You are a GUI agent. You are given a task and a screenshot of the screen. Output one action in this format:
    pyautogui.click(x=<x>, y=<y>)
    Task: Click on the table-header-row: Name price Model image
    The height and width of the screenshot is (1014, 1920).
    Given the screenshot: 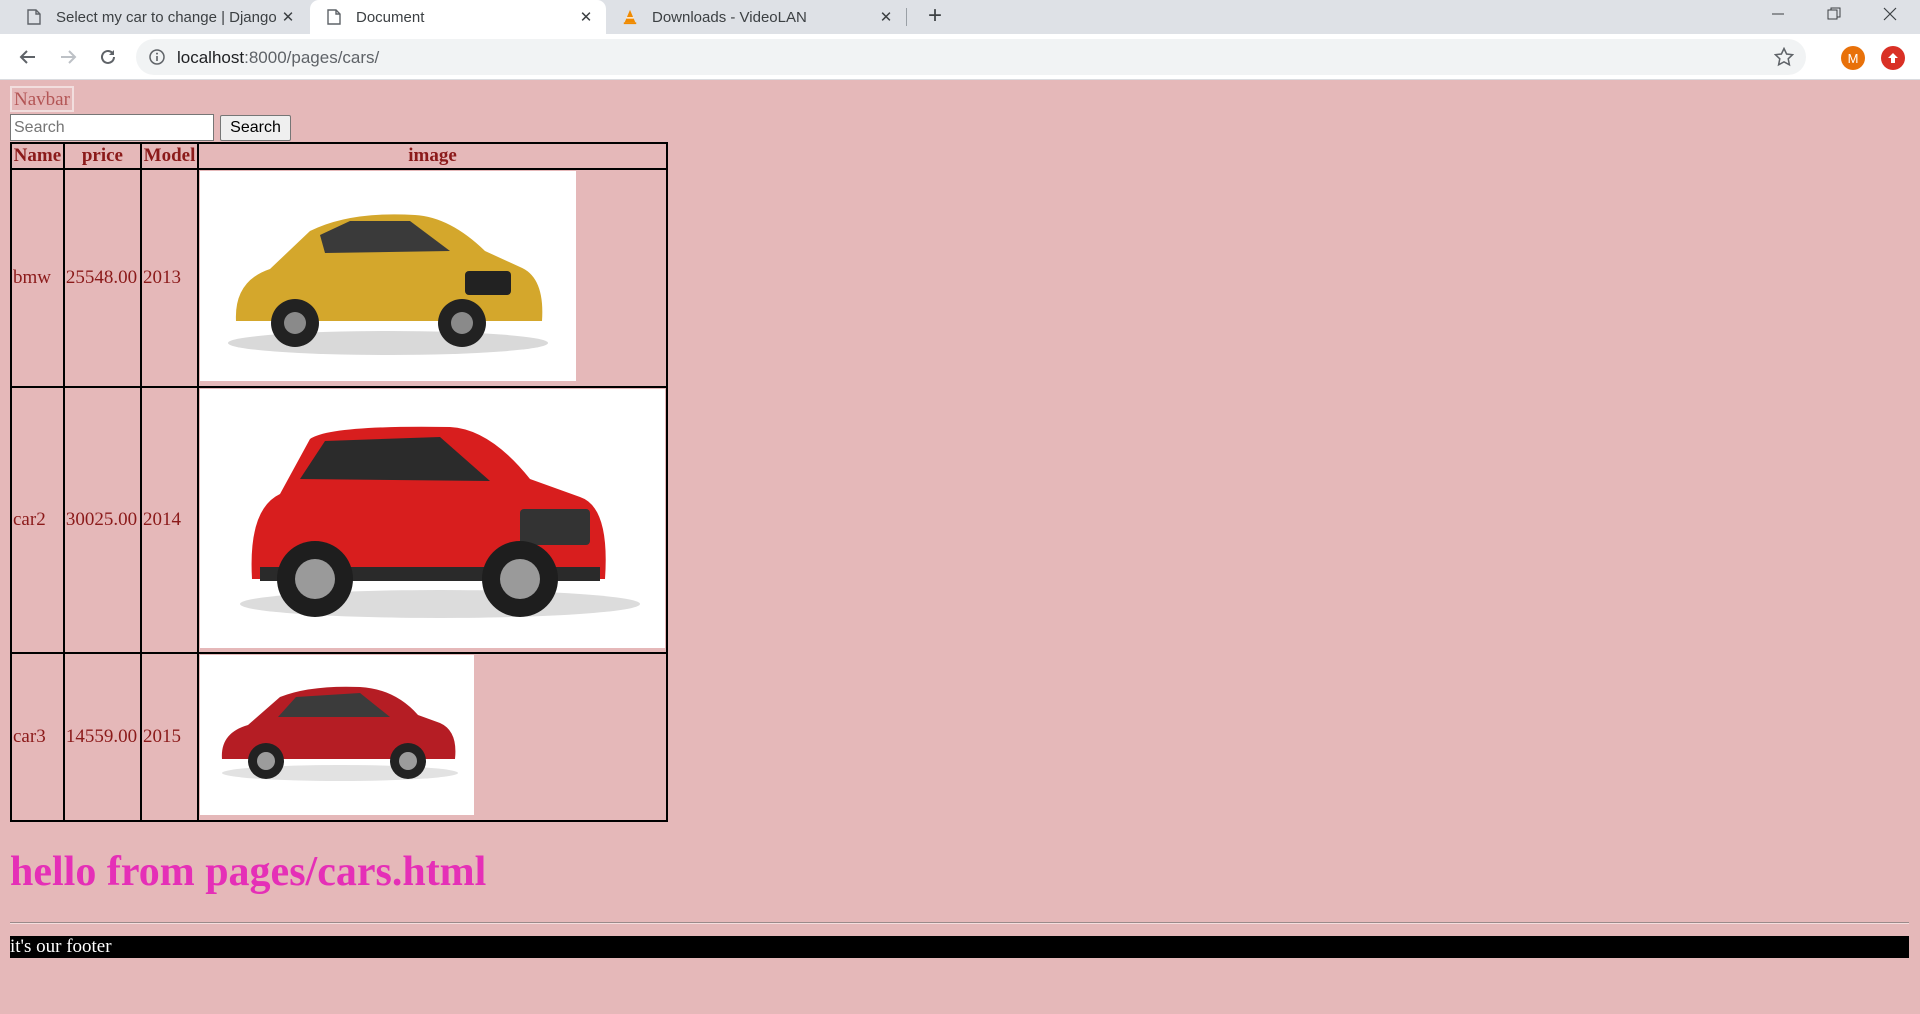 What is the action you would take?
    pyautogui.click(x=339, y=156)
    